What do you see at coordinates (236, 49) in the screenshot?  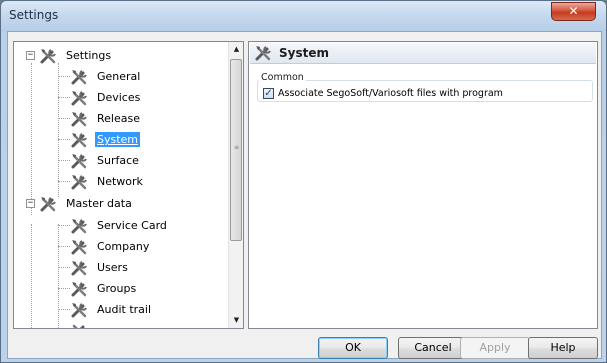 I see `scroll-up-icon: ▲` at bounding box center [236, 49].